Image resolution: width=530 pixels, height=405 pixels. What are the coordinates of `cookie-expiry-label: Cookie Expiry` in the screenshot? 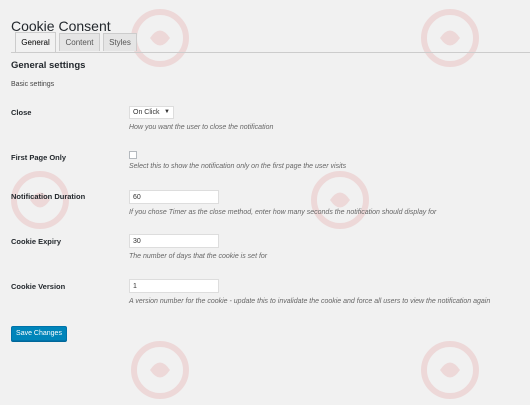 It's located at (36, 241).